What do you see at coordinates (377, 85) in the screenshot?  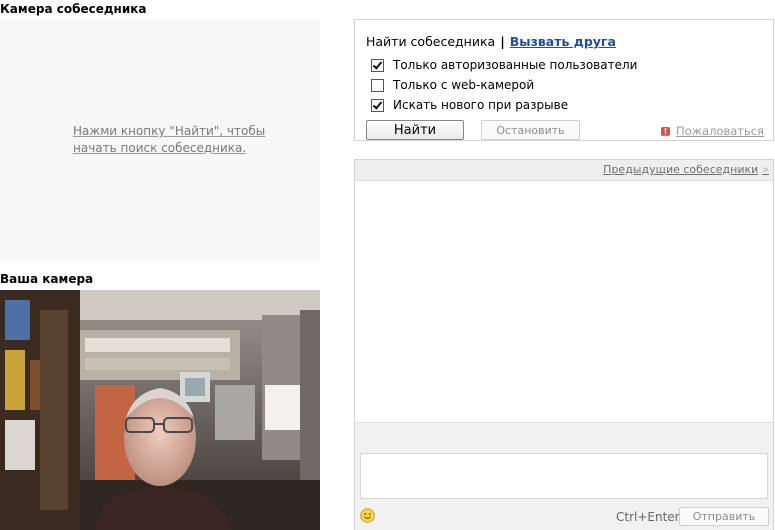 I see `webcam-only-checkbox` at bounding box center [377, 85].